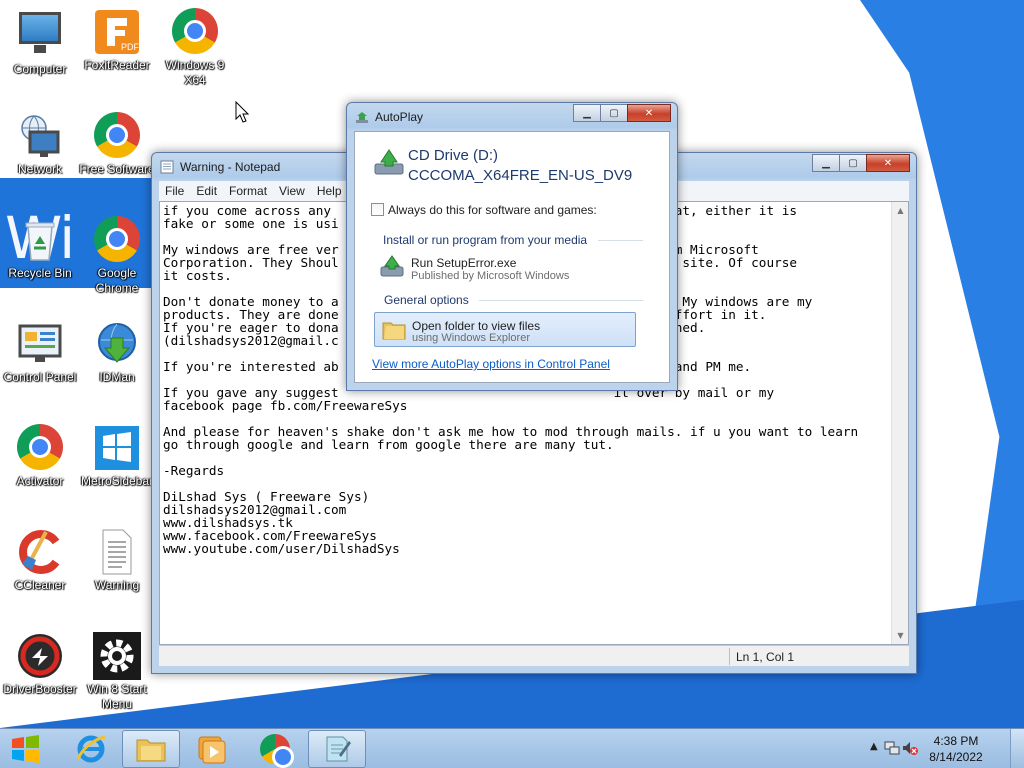 The width and height of the screenshot is (1024, 768). What do you see at coordinates (40, 585) in the screenshot?
I see `desktop-icon-label: CCleaner` at bounding box center [40, 585].